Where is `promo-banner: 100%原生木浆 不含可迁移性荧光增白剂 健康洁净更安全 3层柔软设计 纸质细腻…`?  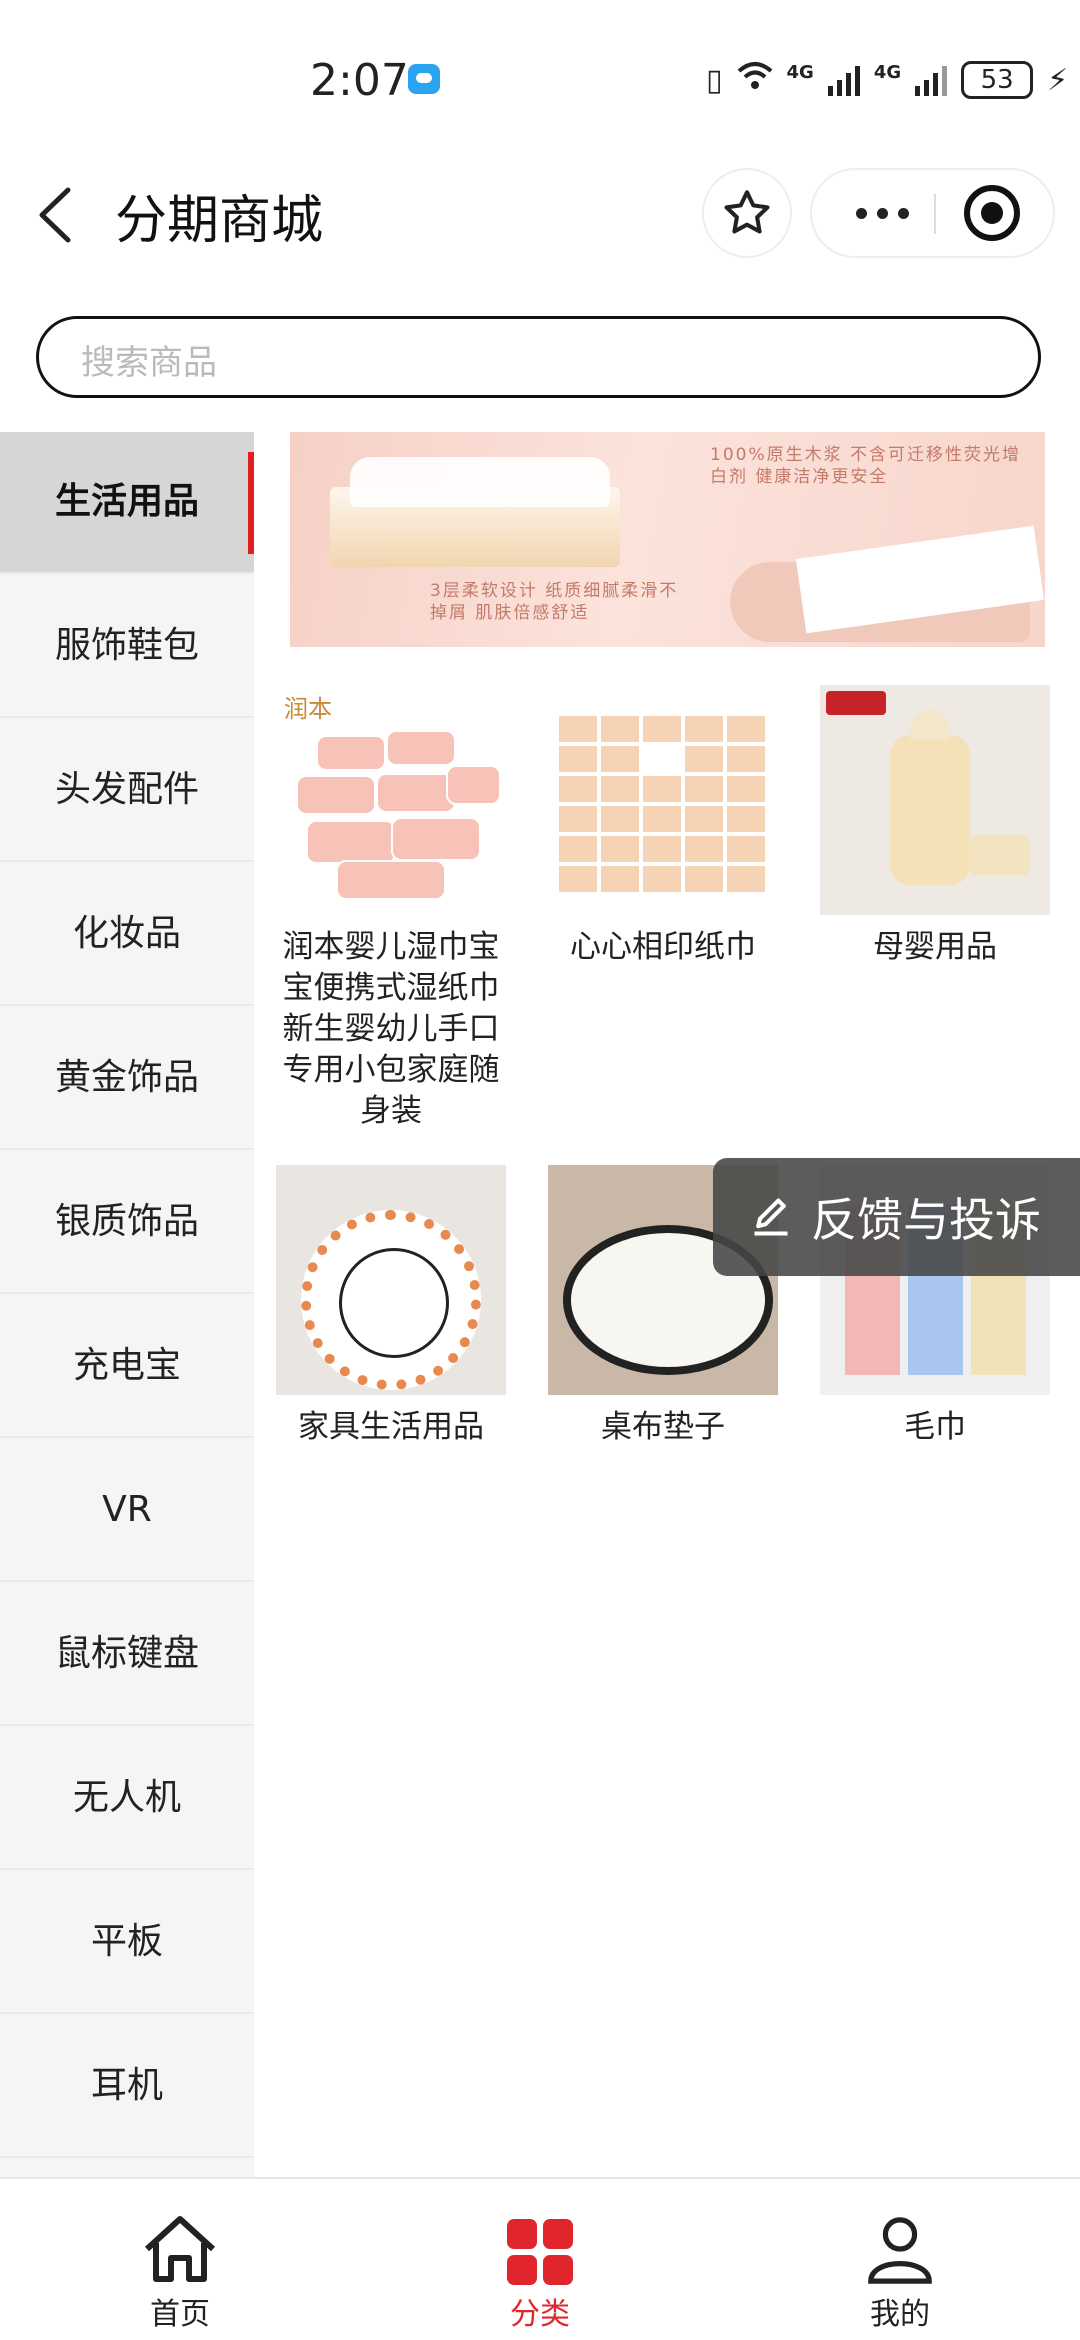 promo-banner: 100%原生木浆 不含可迁移性荧光增白剂 健康洁净更安全 3层柔软设计 纸质细腻… is located at coordinates (667, 539).